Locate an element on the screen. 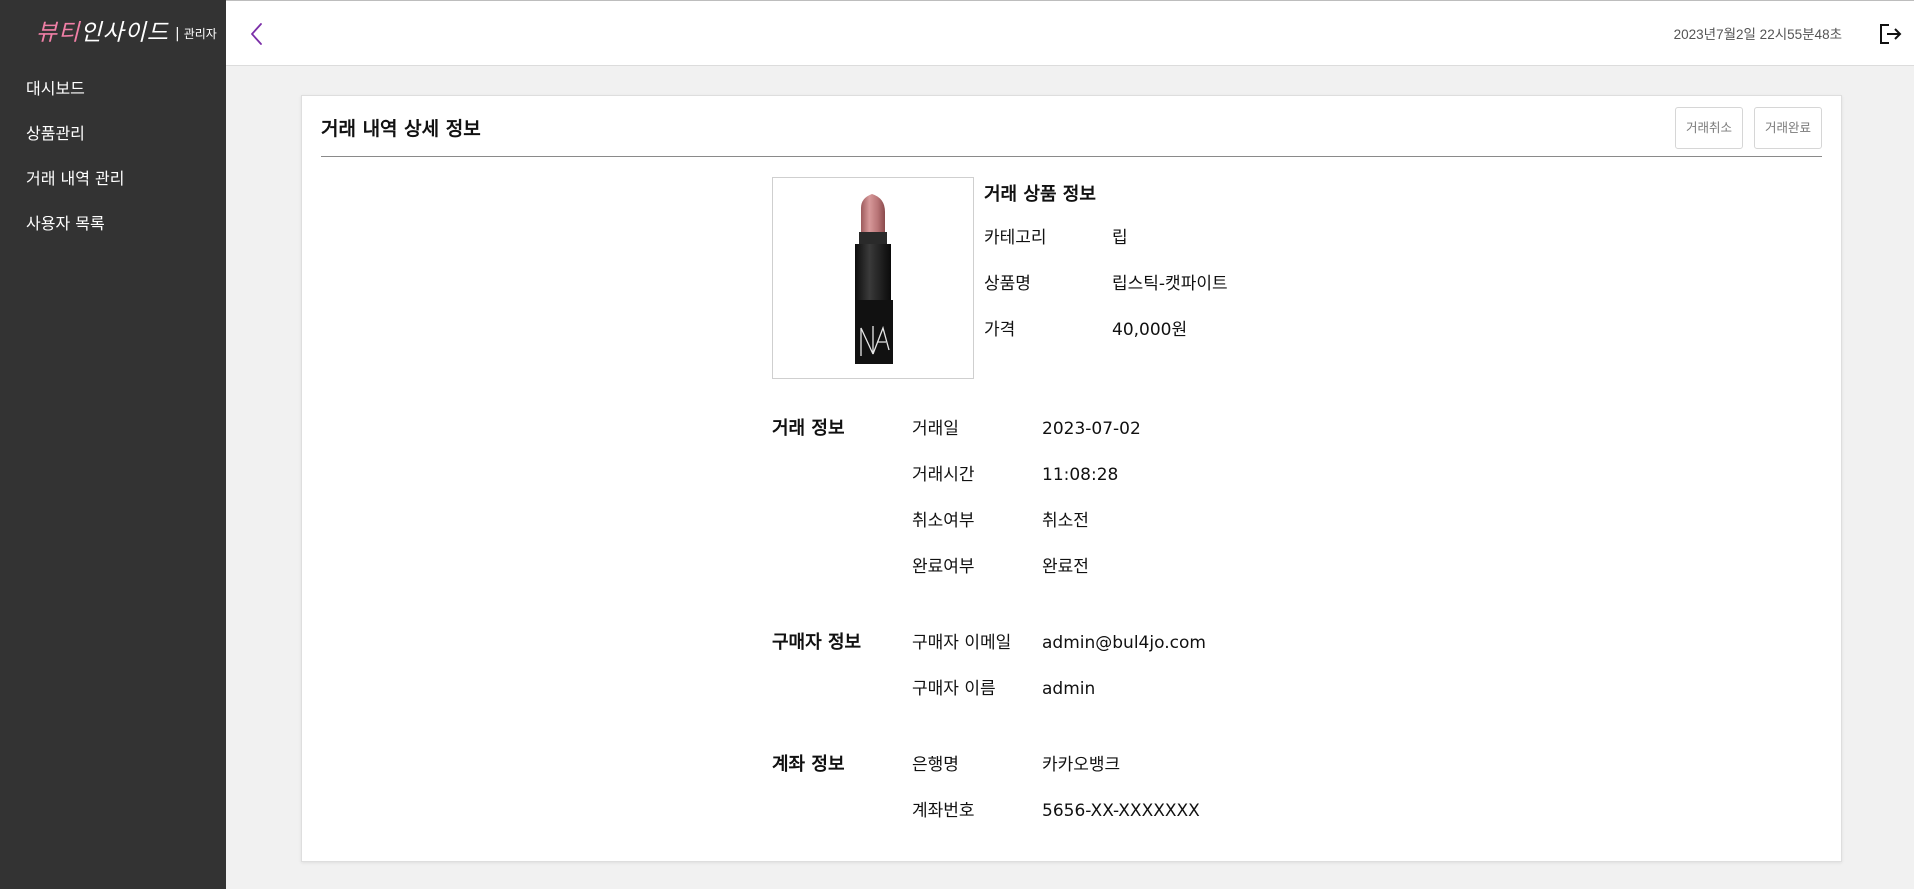 The image size is (1914, 889). logo-text-part1: 뷰티 is located at coordinates (58, 33).